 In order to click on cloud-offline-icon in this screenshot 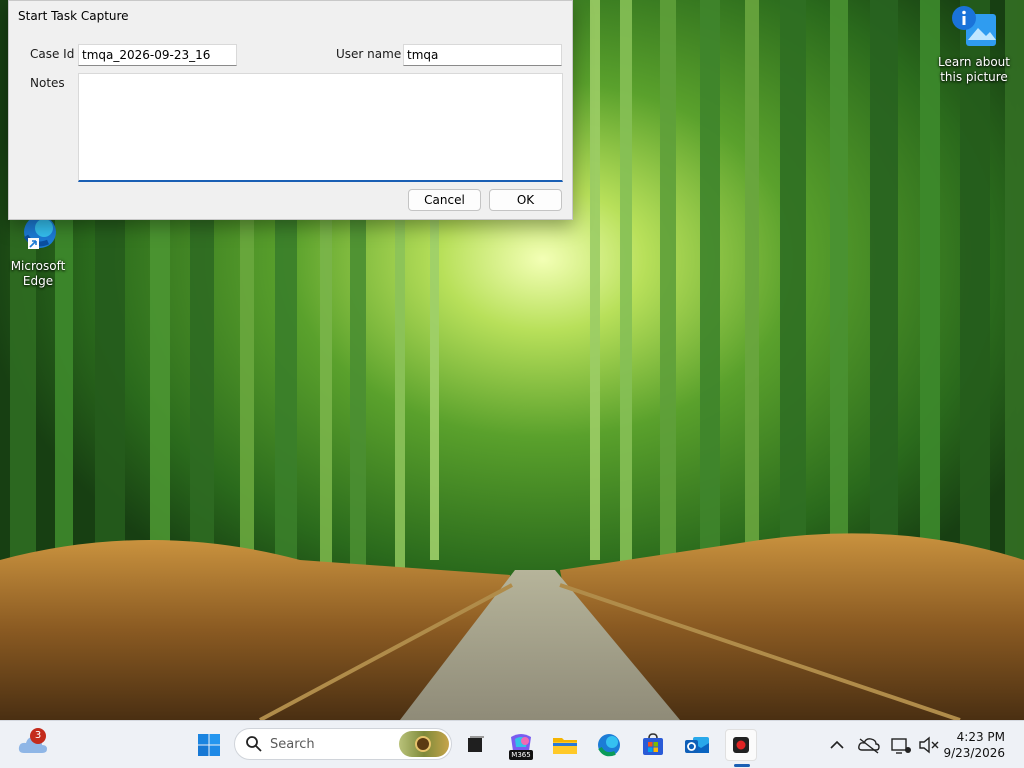, I will do `click(869, 746)`.